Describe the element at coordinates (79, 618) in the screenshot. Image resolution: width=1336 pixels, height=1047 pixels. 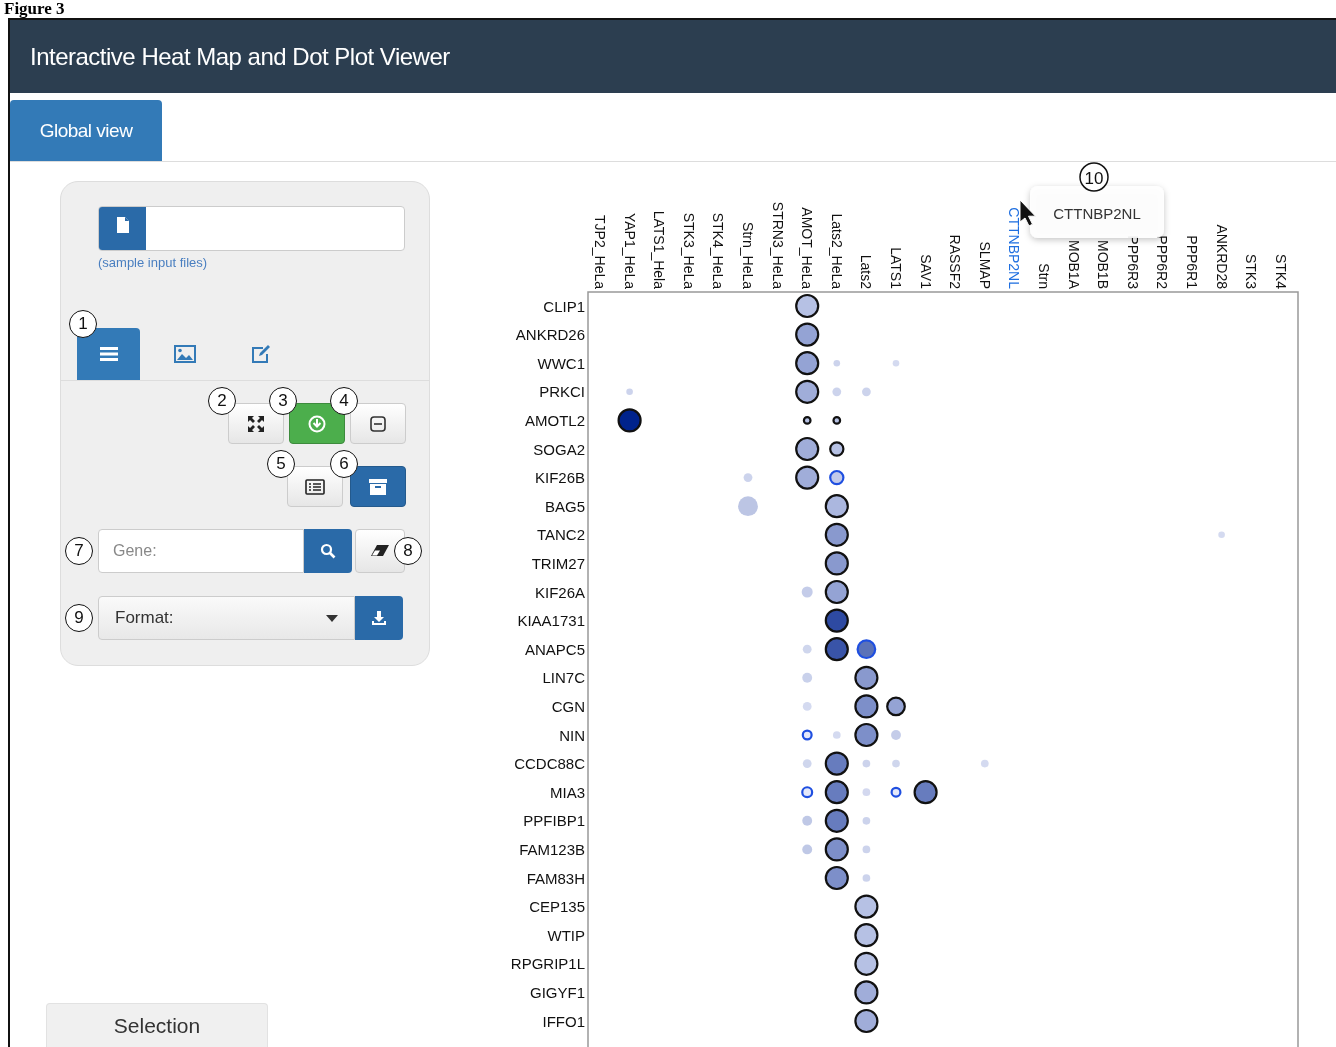
I see `callout-number: 9` at that location.